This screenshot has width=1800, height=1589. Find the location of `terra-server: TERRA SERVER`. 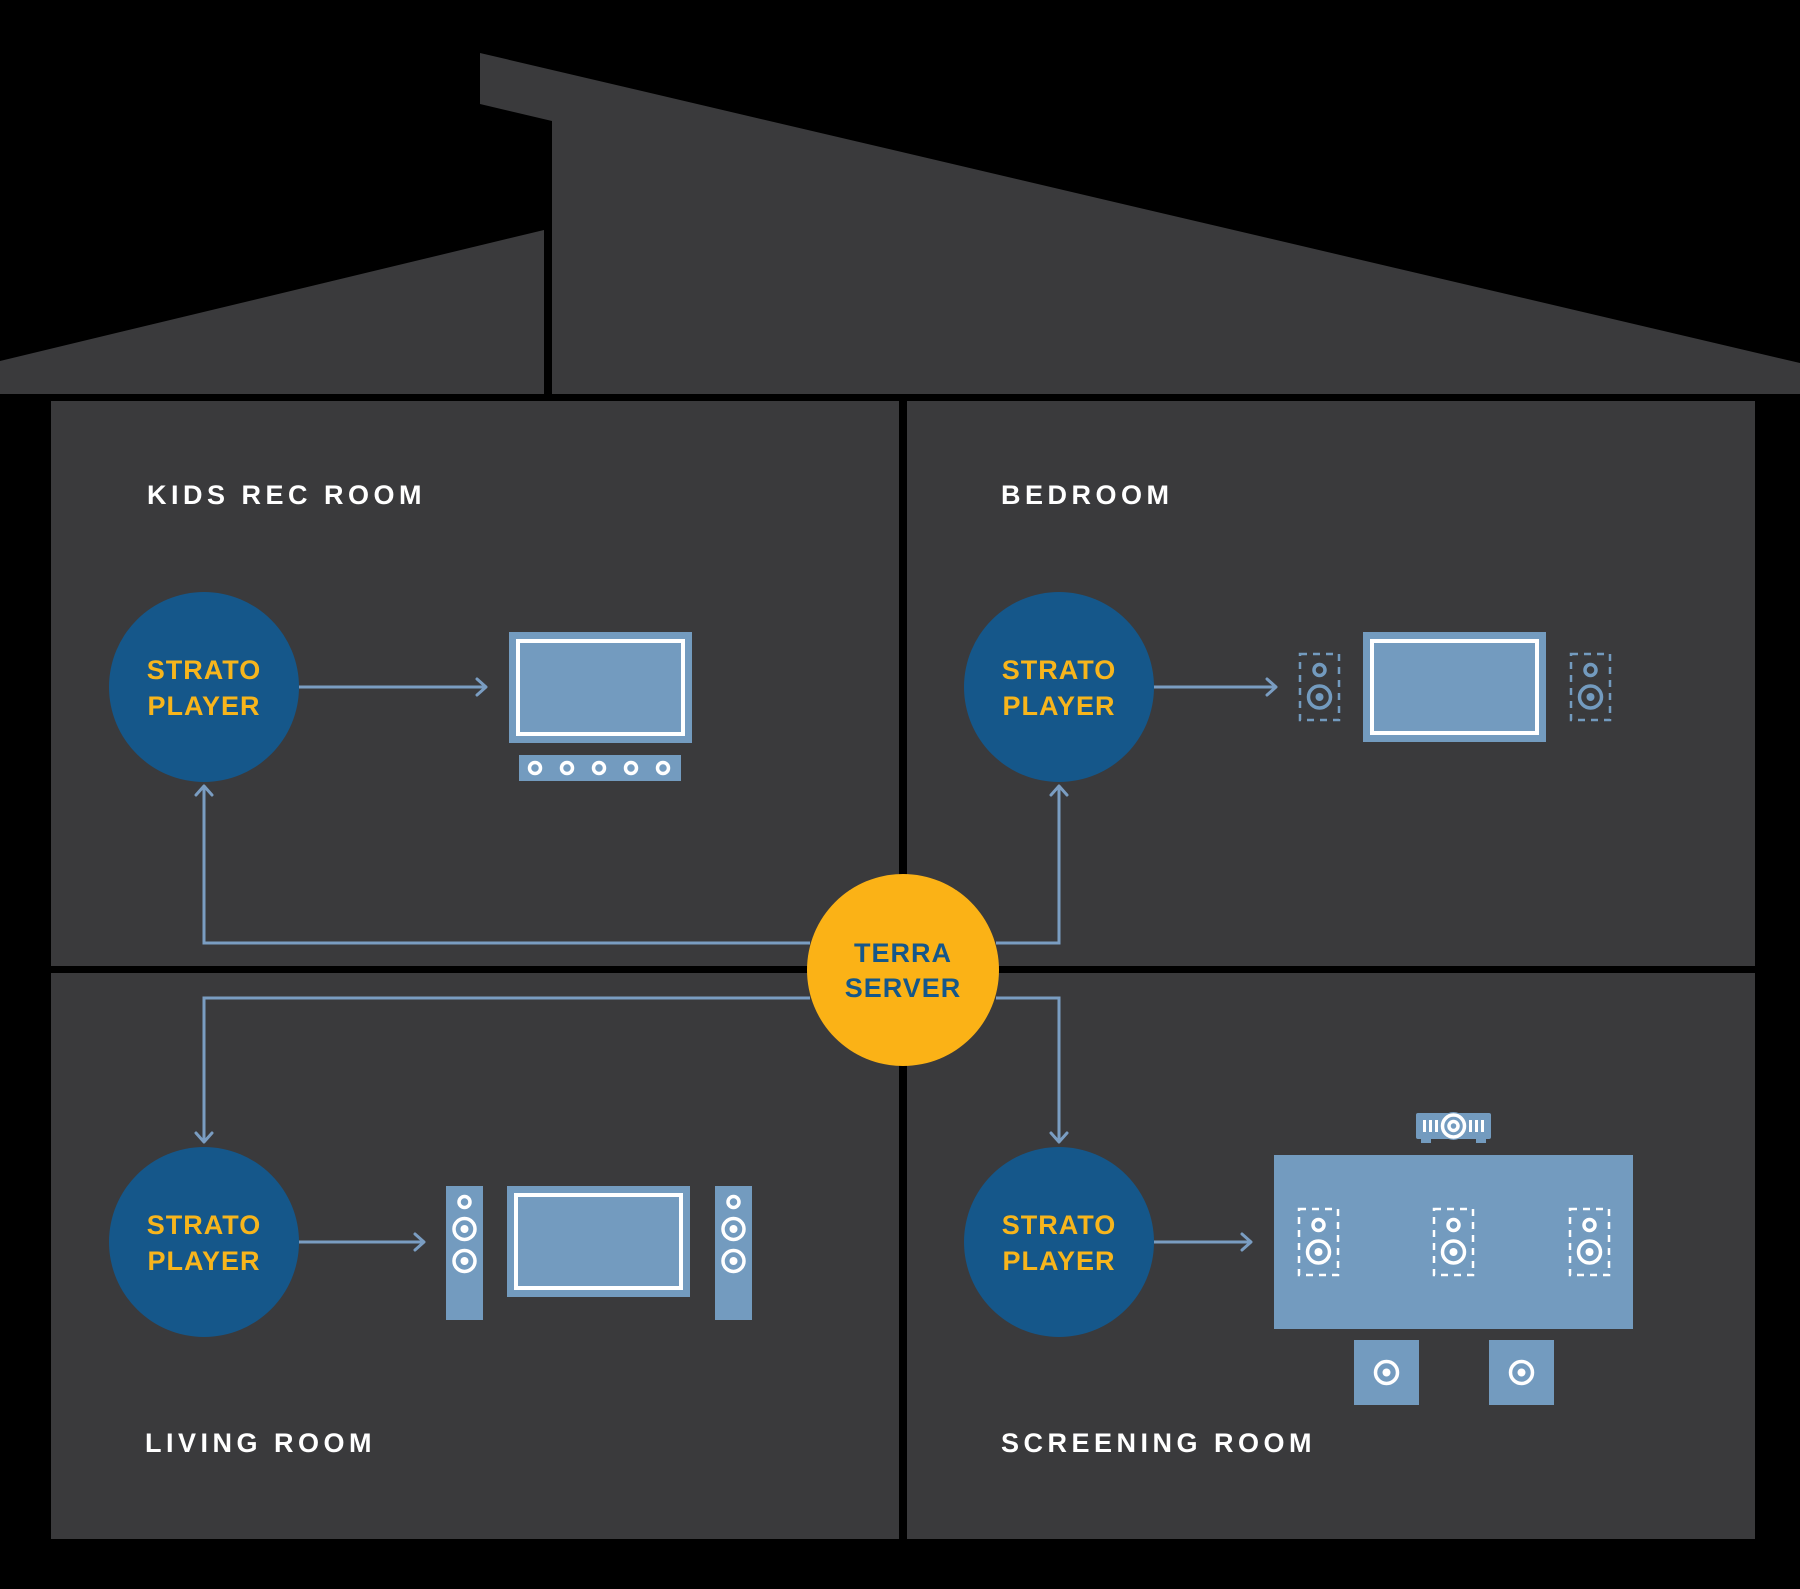

terra-server: TERRA SERVER is located at coordinates (903, 970).